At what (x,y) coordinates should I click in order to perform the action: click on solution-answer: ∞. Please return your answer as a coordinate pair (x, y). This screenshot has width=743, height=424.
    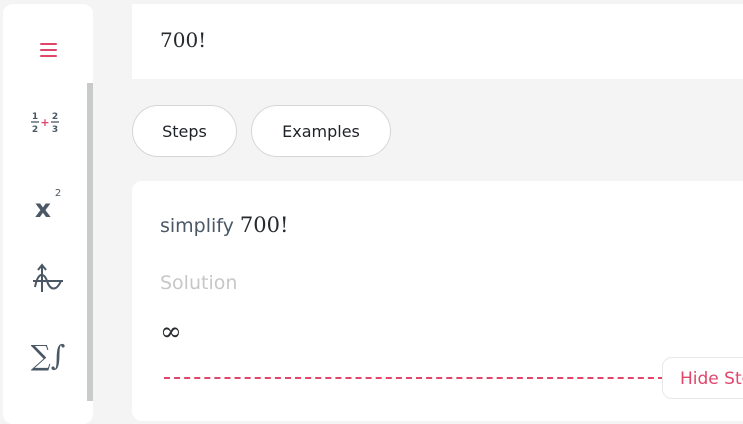
    Looking at the image, I should click on (171, 332).